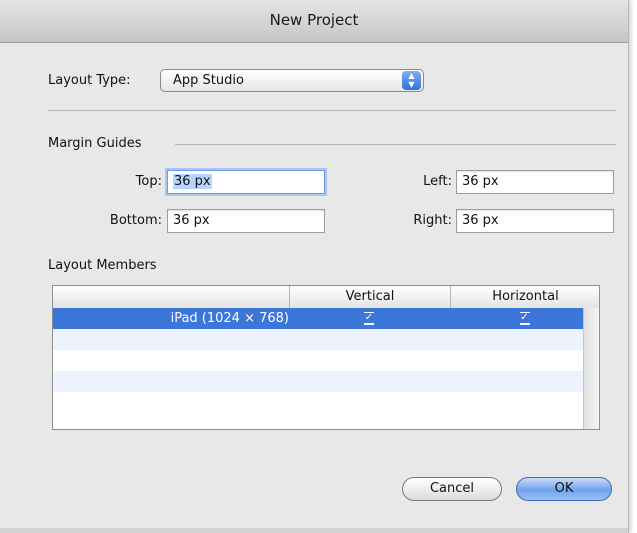  I want to click on top-label: Top:, so click(148, 181).